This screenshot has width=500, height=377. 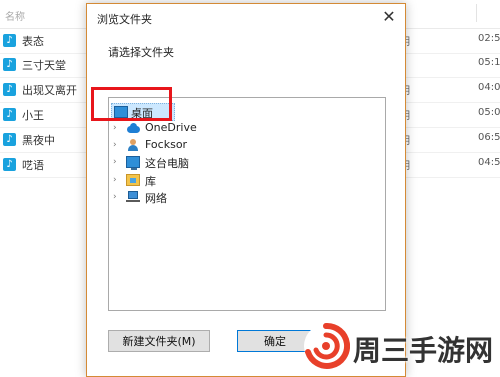 What do you see at coordinates (156, 198) in the screenshot?
I see `tree-item-label: 网络` at bounding box center [156, 198].